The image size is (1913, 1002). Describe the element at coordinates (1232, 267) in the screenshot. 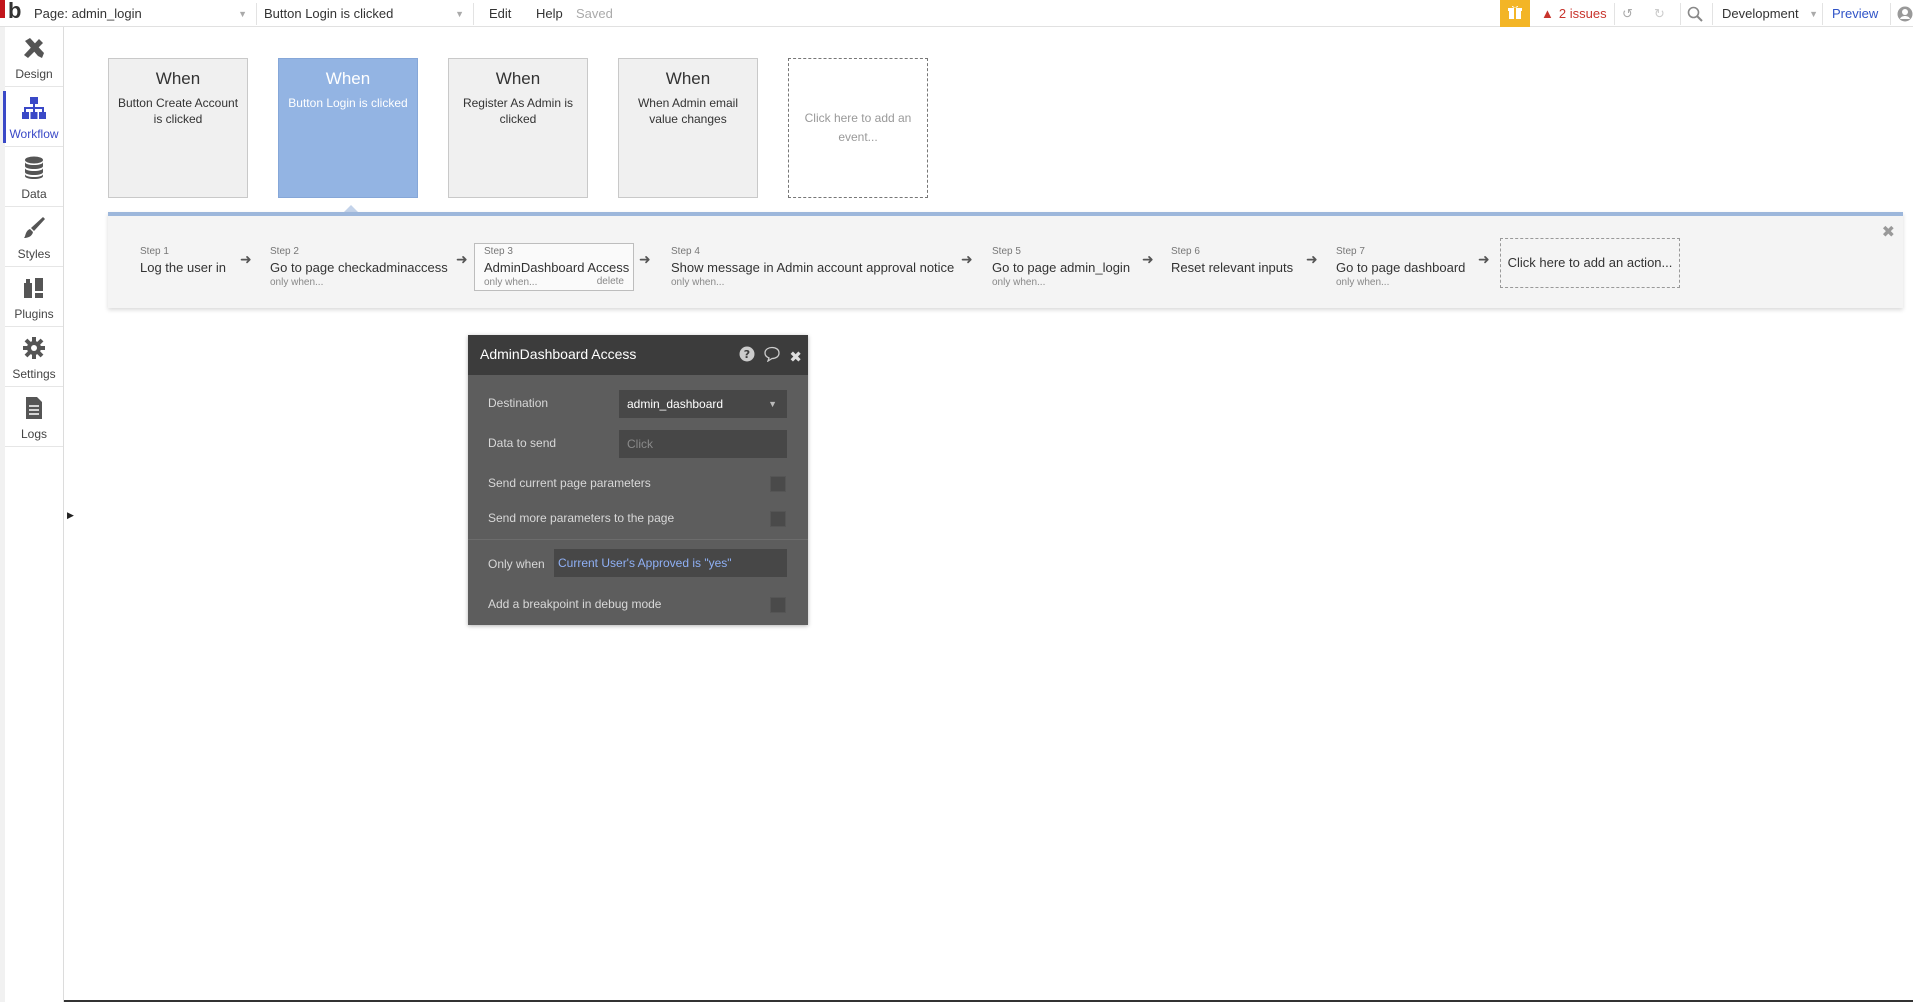

I see `step-name: Reset relevant inputs` at that location.